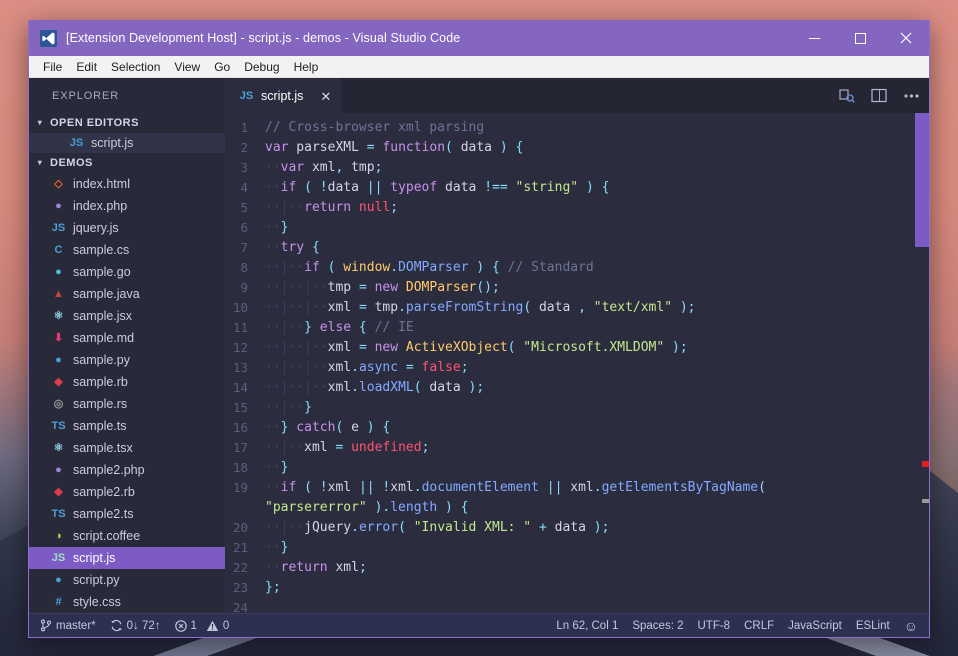 This screenshot has height=656, width=958. What do you see at coordinates (244, 207) in the screenshot?
I see `line-number: 5` at bounding box center [244, 207].